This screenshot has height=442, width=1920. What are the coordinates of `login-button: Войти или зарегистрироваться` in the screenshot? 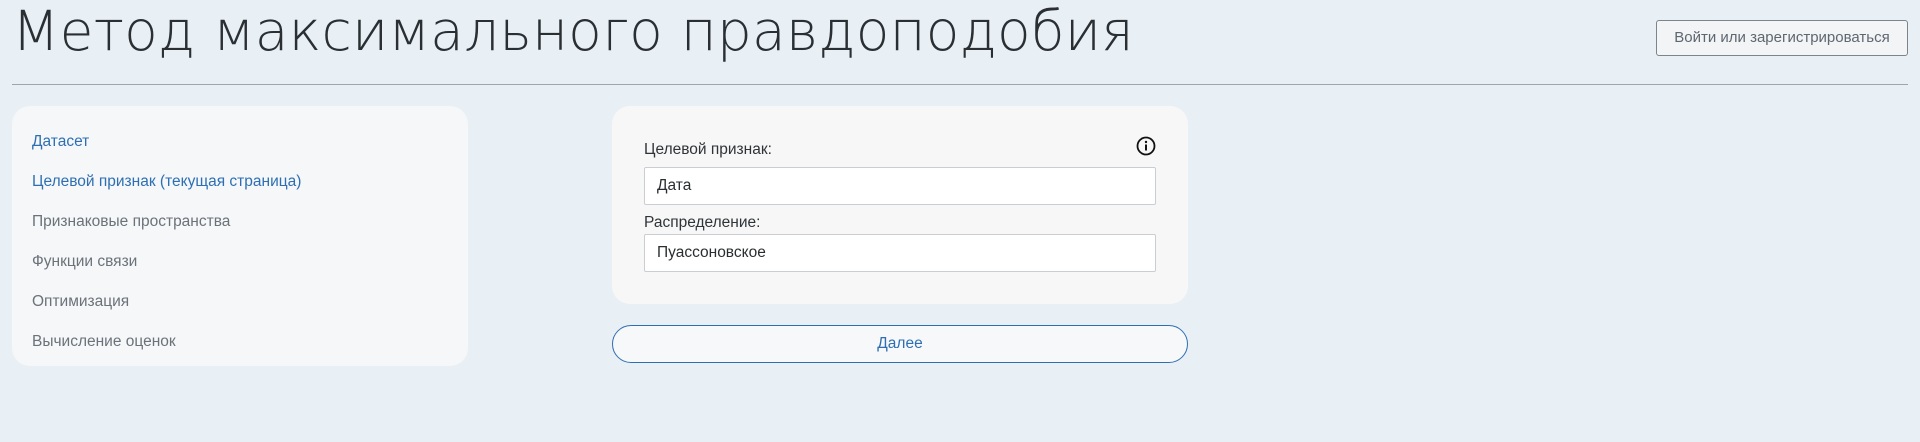 It's located at (1782, 38).